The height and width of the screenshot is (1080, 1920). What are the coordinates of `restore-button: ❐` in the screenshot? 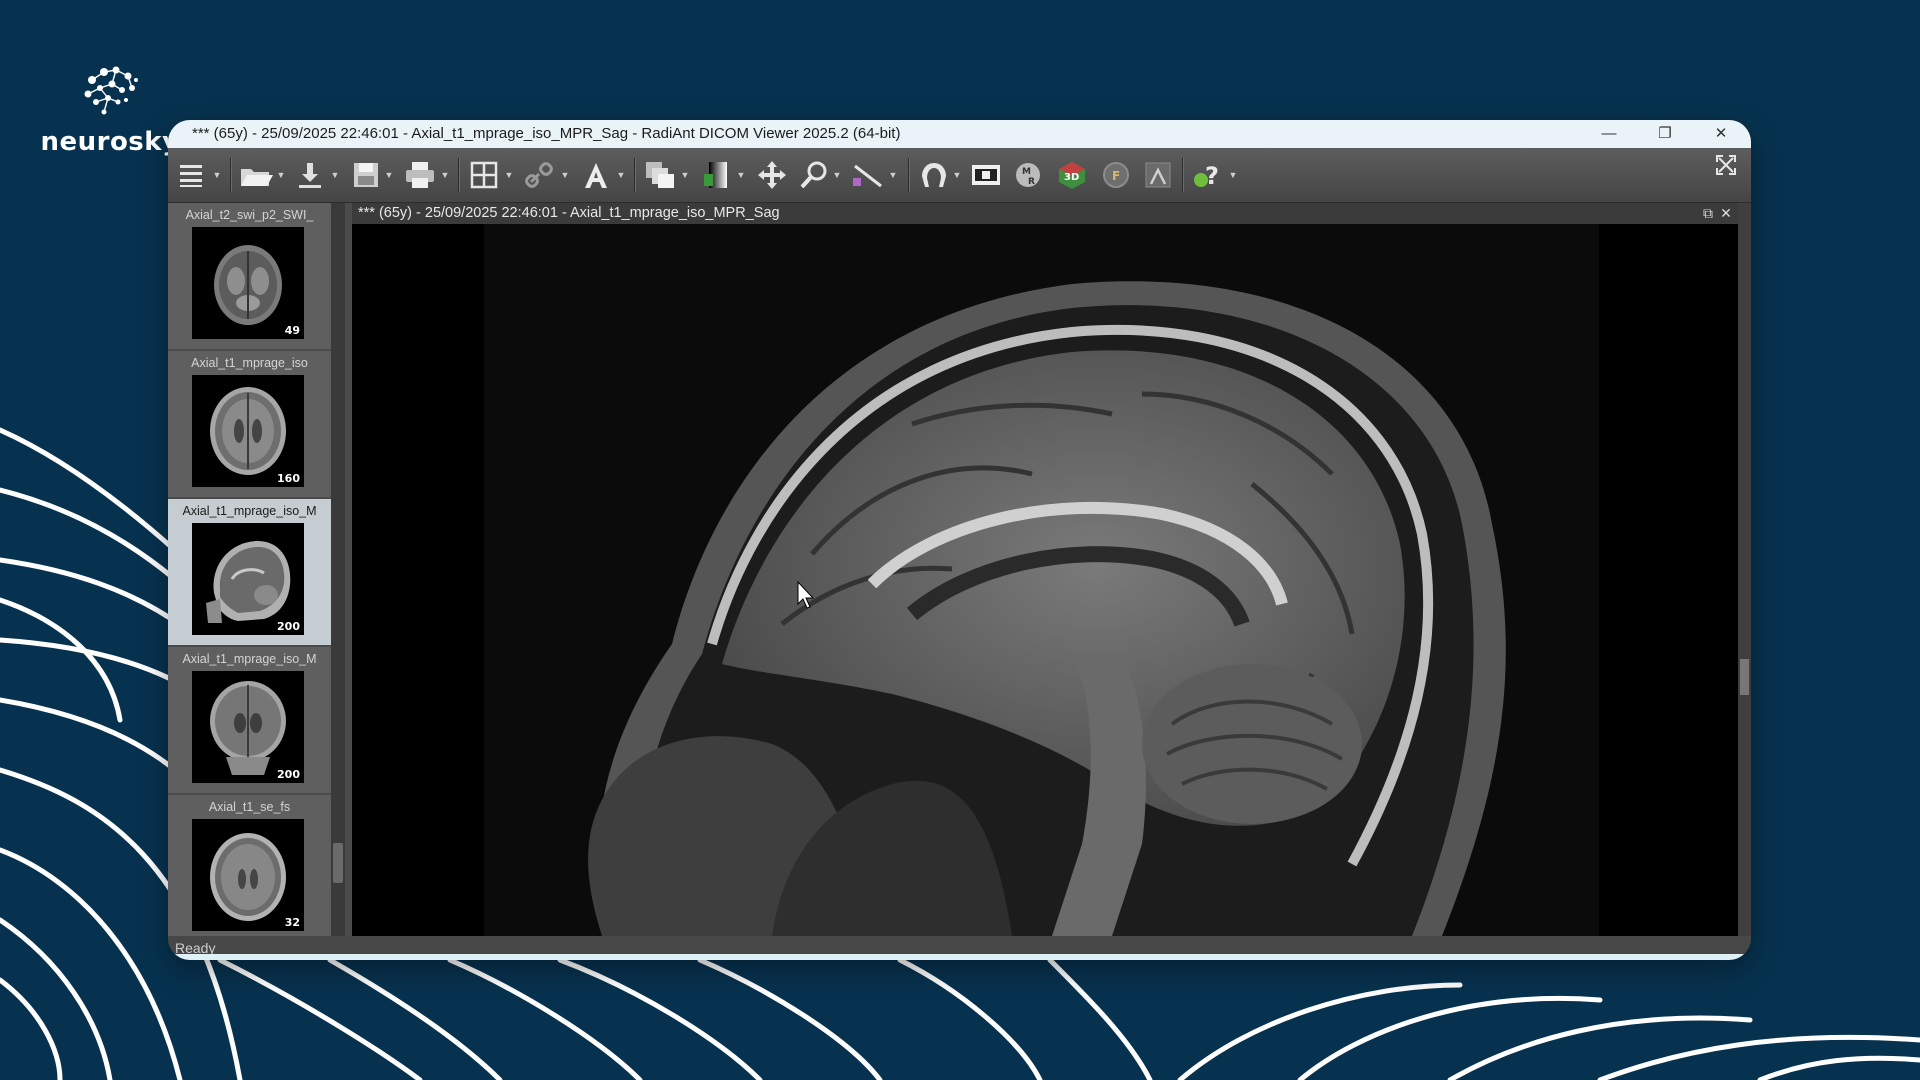 It's located at (1665, 134).